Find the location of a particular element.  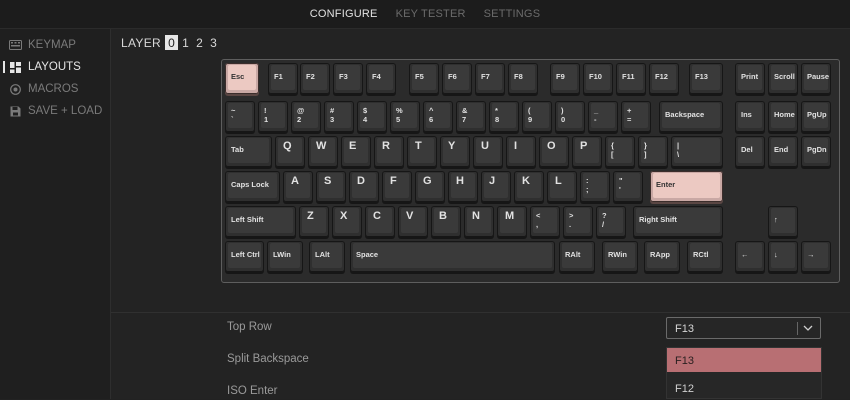

key-f4: F4 is located at coordinates (381, 78).